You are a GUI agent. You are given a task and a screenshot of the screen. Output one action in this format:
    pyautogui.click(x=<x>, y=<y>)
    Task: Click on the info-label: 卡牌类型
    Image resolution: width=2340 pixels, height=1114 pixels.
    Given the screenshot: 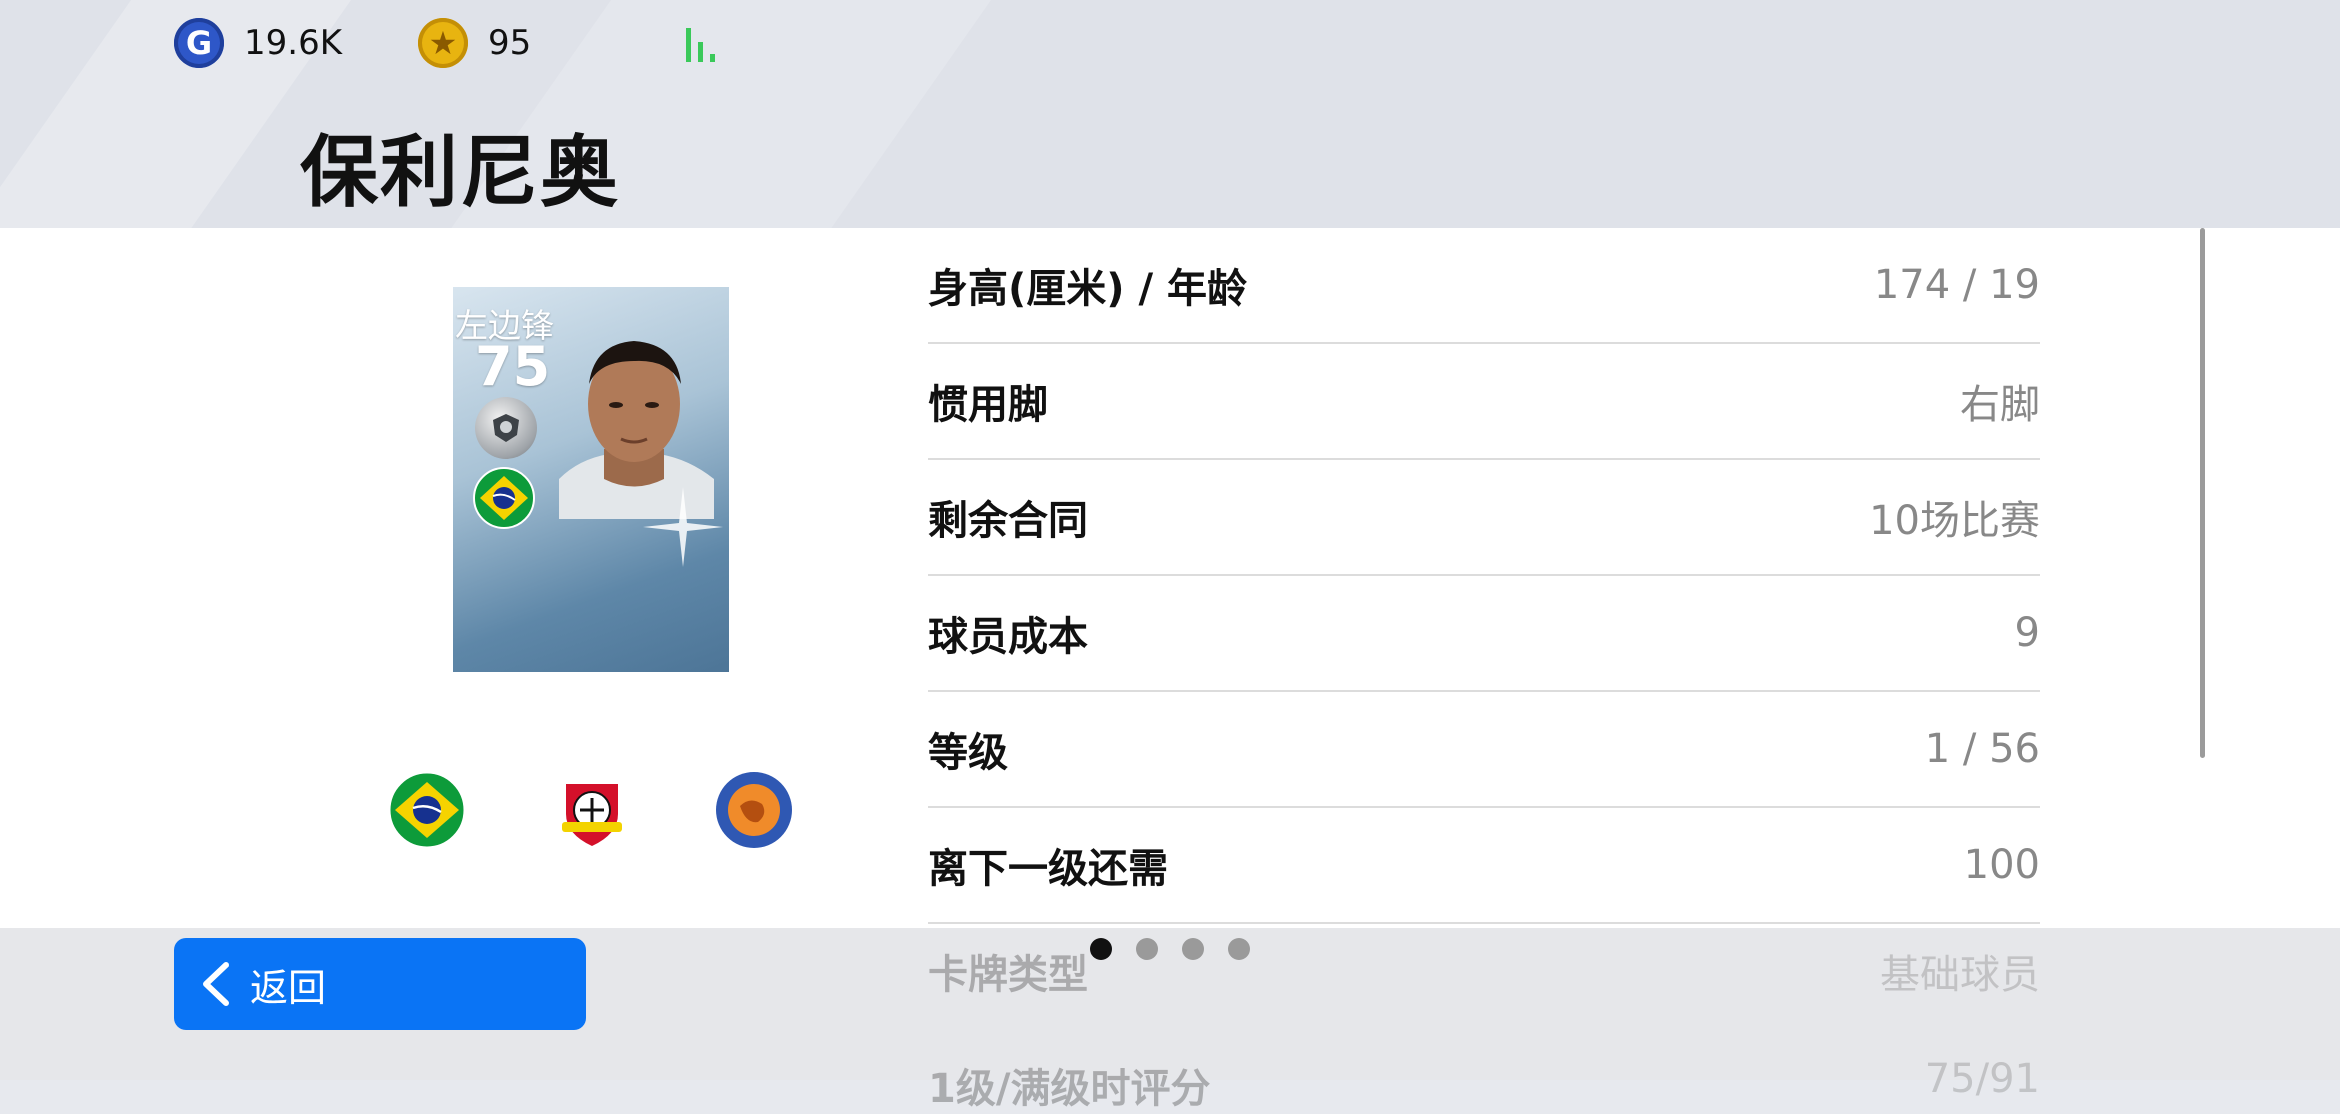 What is the action you would take?
    pyautogui.click(x=1008, y=975)
    